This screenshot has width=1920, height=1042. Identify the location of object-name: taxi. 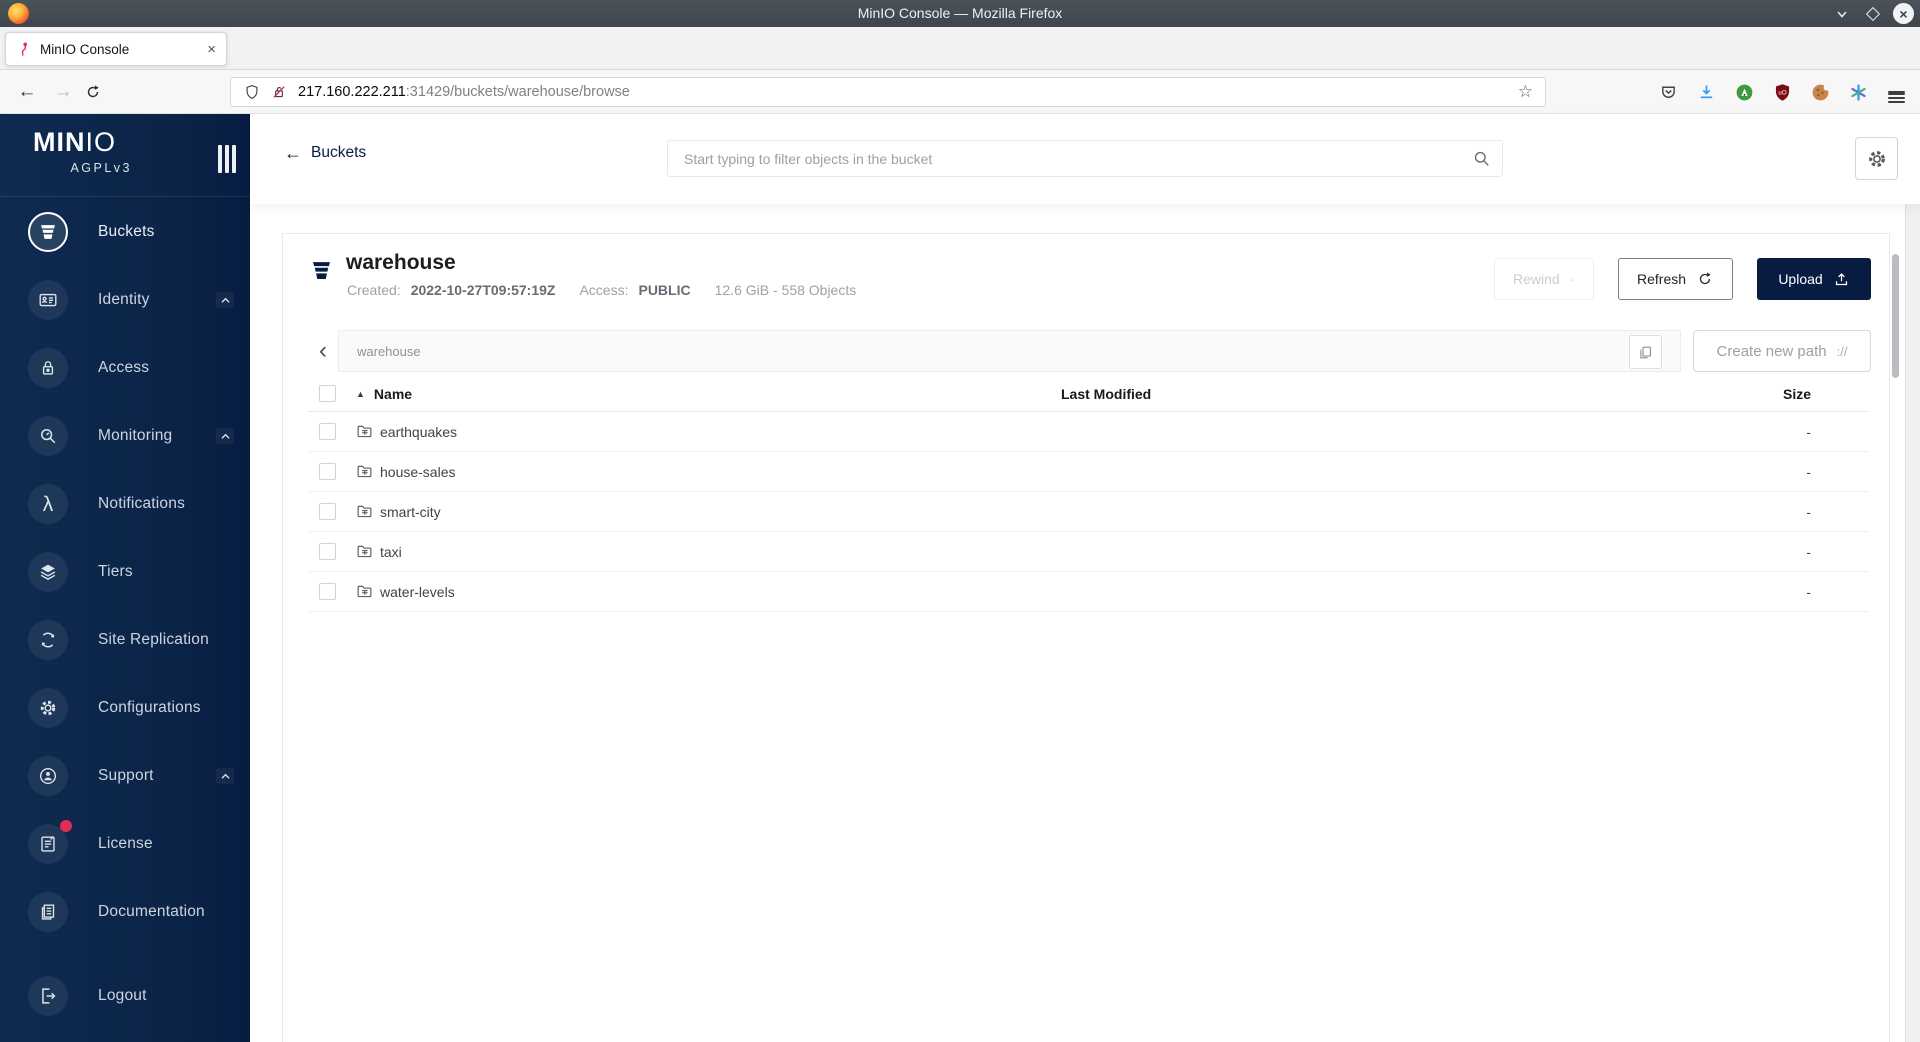
(391, 552).